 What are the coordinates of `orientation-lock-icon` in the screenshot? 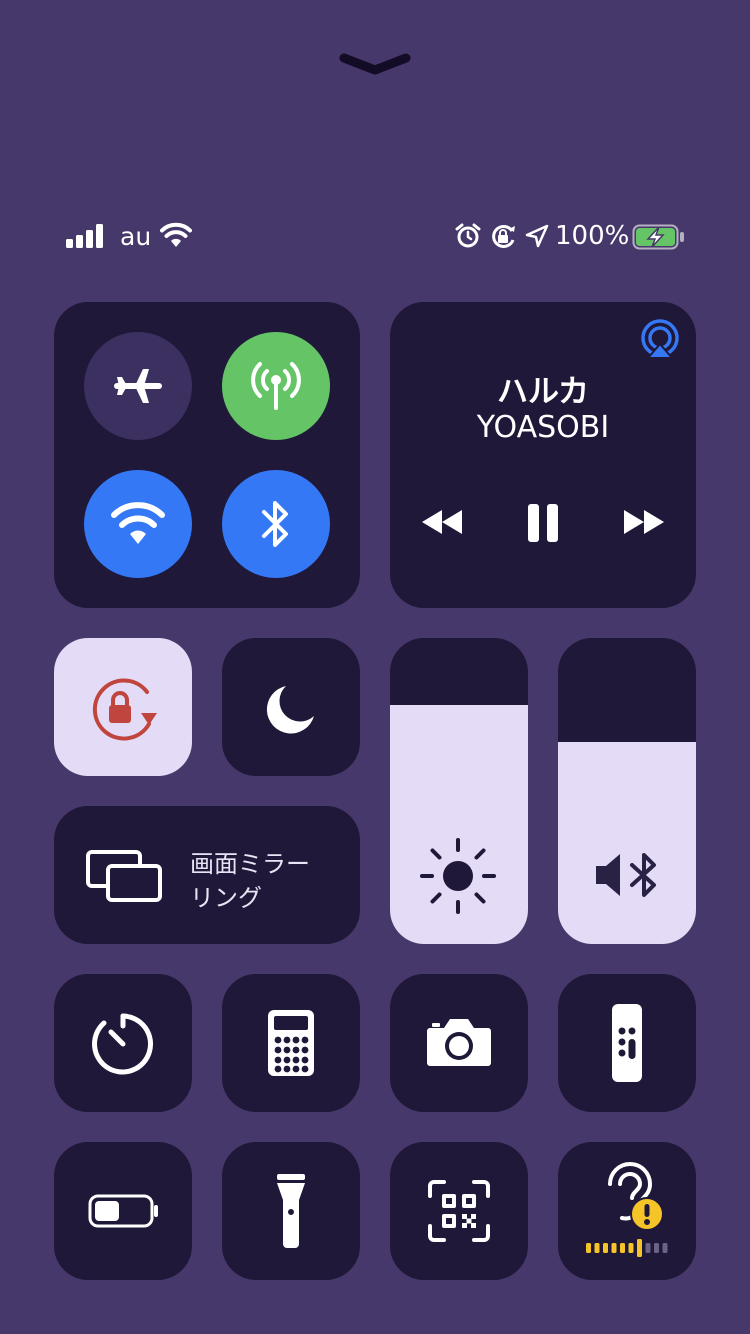 It's located at (124, 709).